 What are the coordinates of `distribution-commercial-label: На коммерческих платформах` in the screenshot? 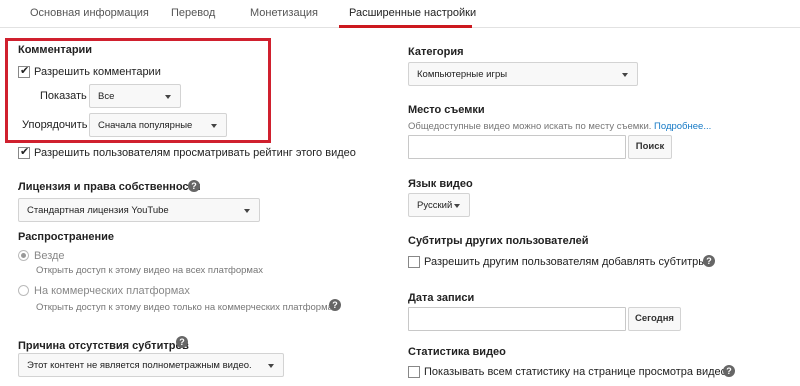 It's located at (112, 291).